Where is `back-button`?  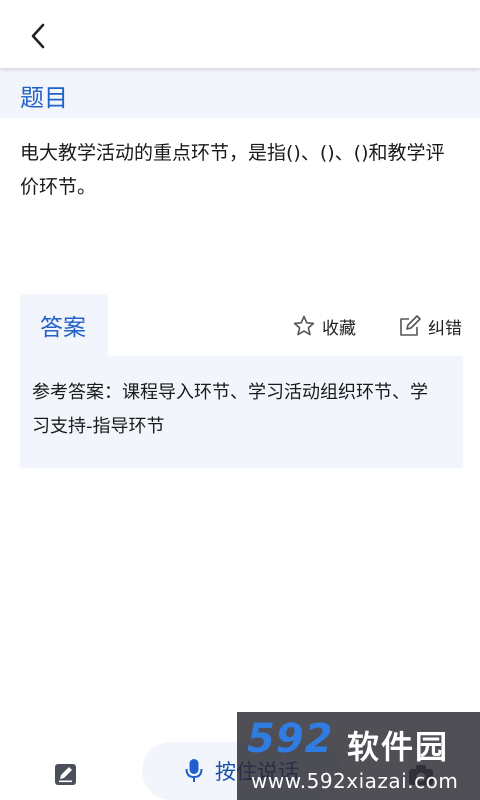 back-button is located at coordinates (38, 36).